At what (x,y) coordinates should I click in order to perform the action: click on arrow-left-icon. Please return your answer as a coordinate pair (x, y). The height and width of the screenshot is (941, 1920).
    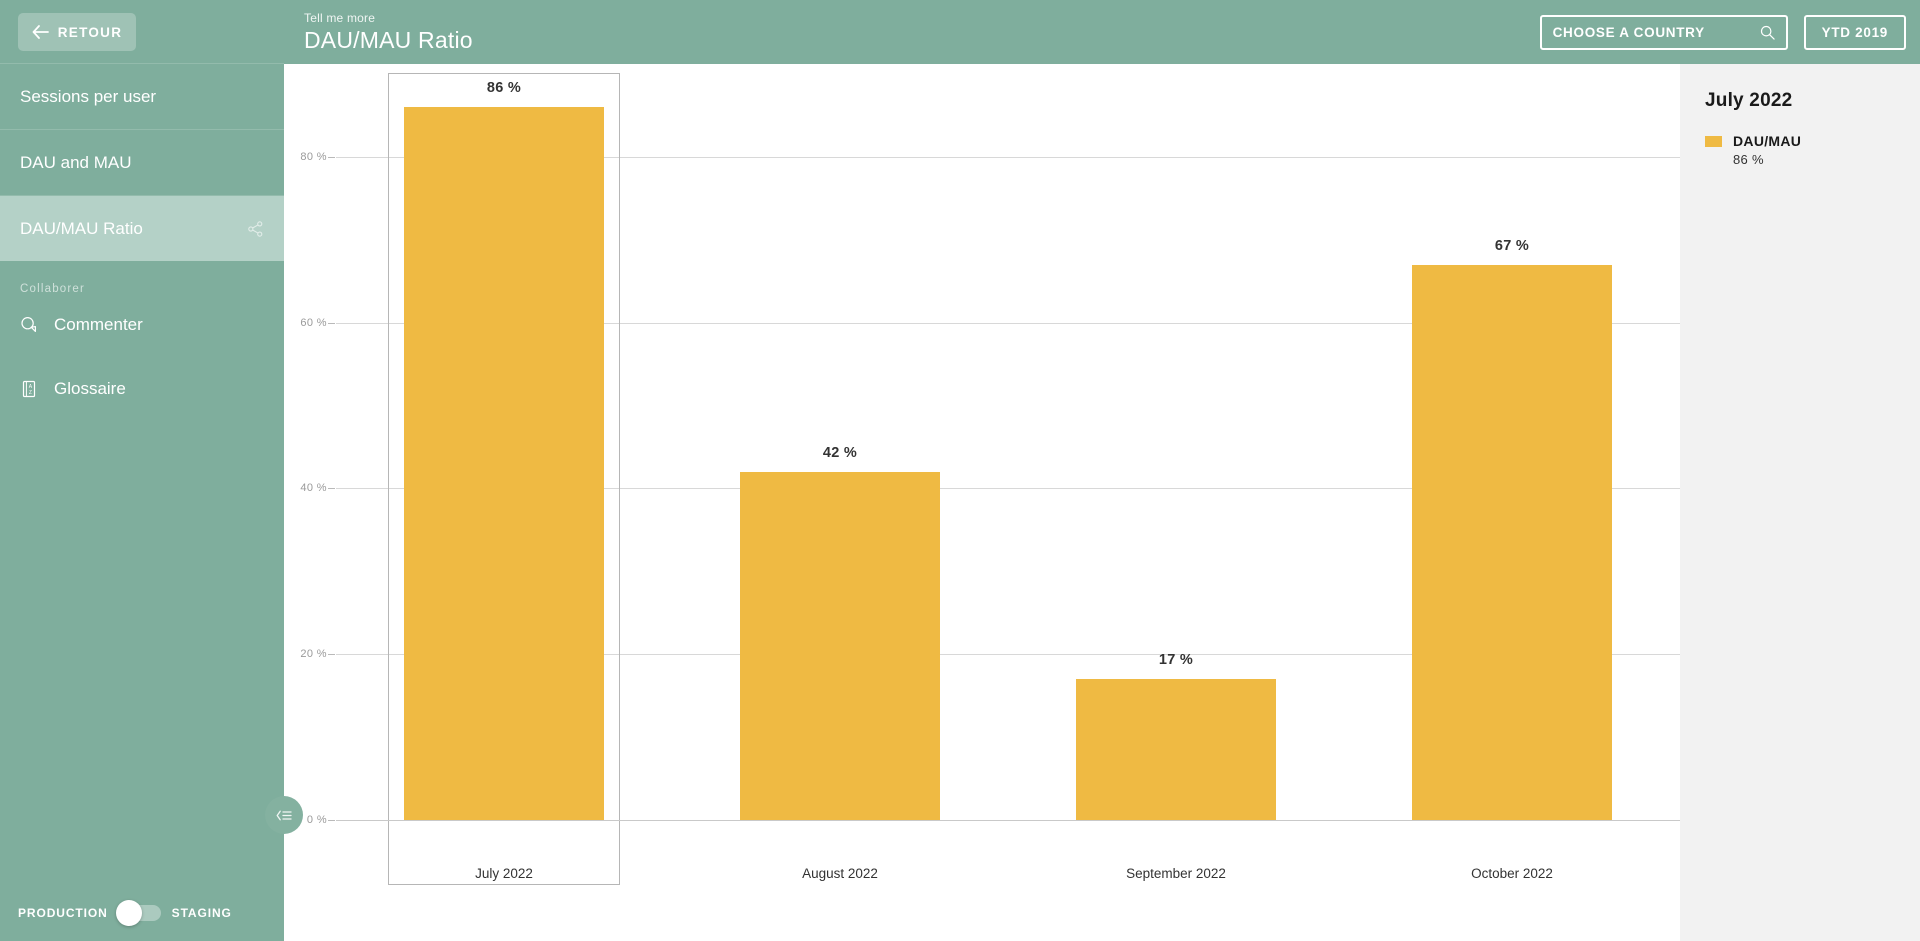
    Looking at the image, I should click on (40, 32).